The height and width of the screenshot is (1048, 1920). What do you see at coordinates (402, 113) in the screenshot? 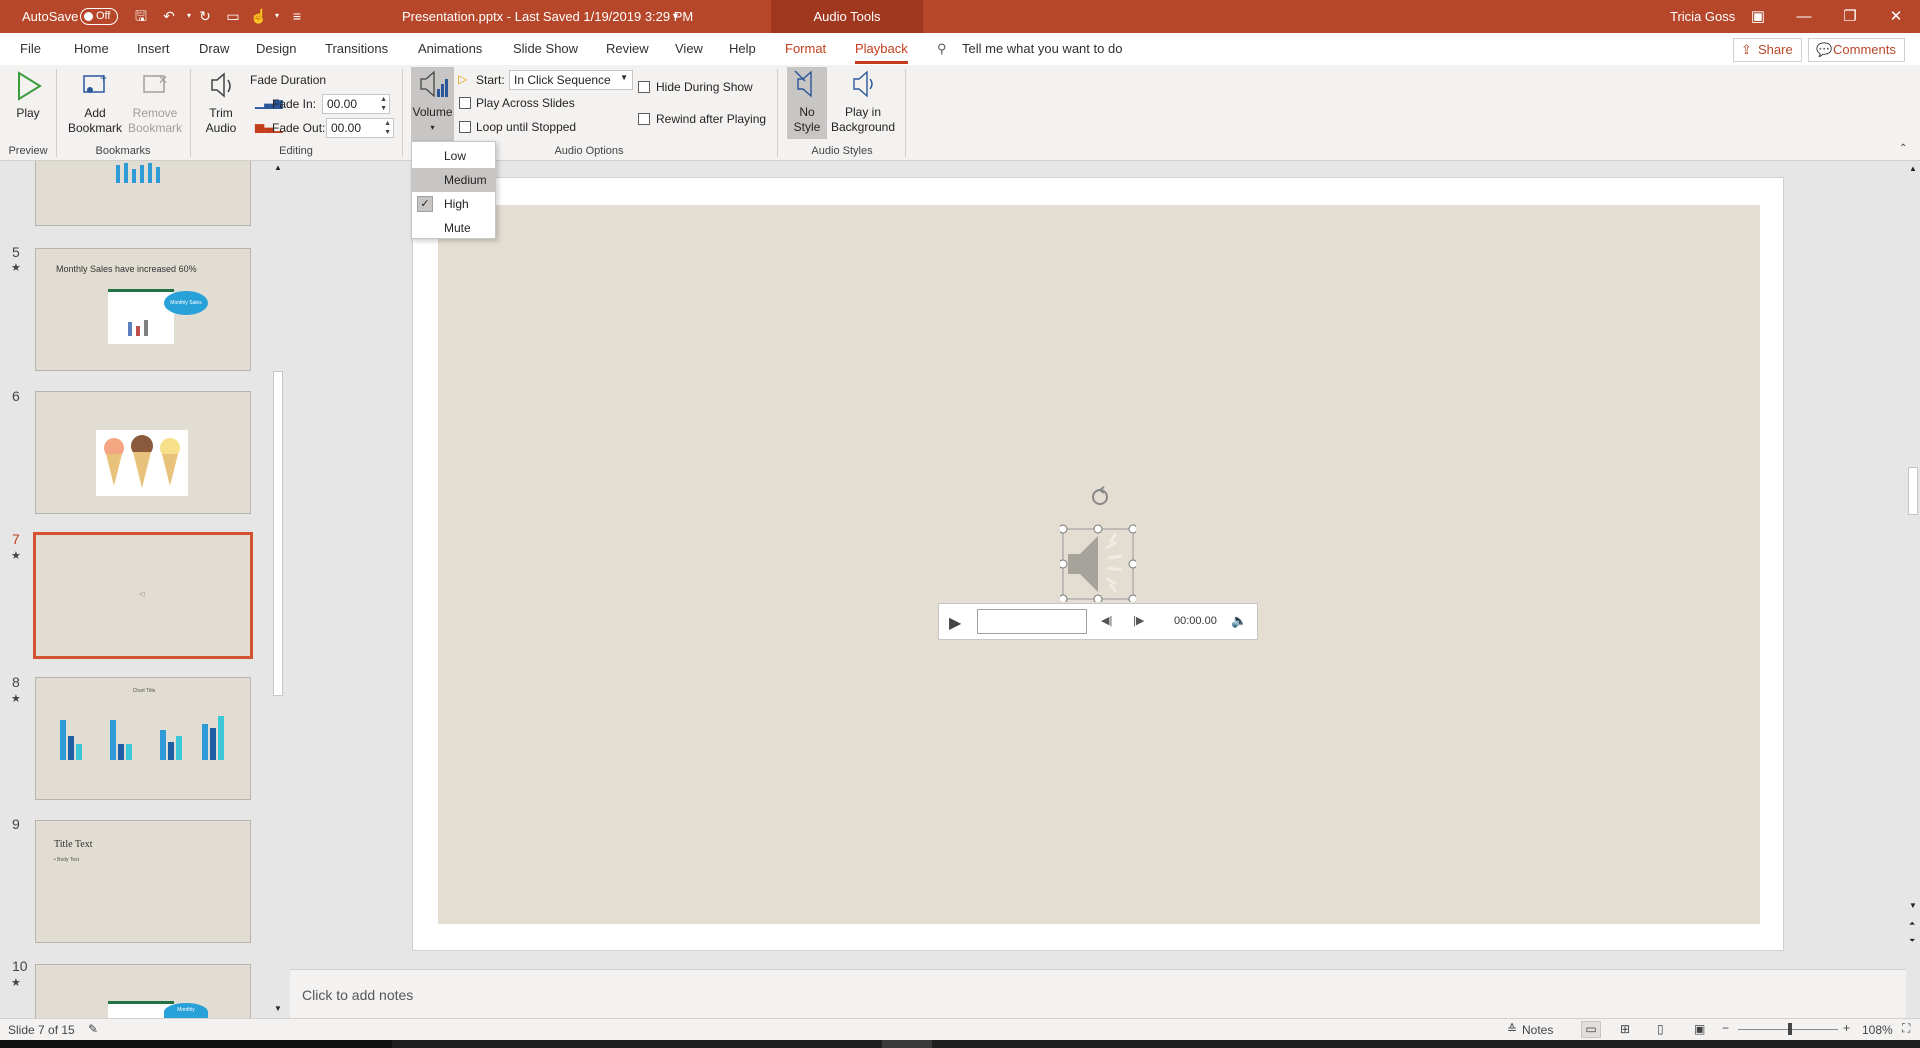
I see `separator` at bounding box center [402, 113].